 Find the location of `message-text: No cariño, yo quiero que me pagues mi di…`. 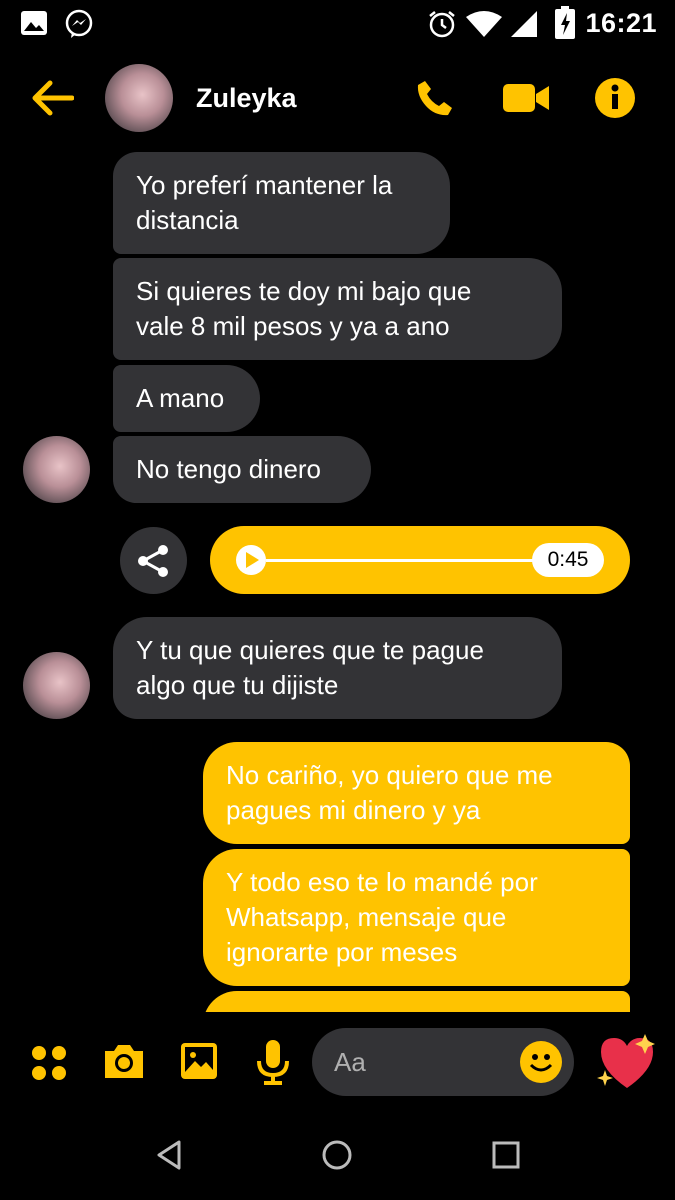

message-text: No cariño, yo quiero que me pagues mi di… is located at coordinates (389, 792).